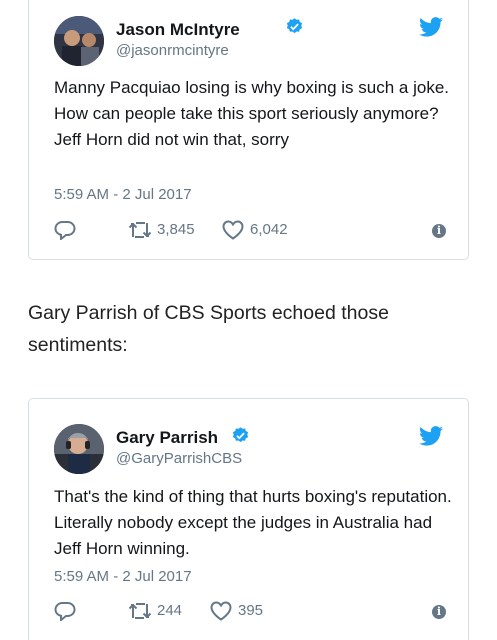  I want to click on author-name: Gary Parrish, so click(167, 438).